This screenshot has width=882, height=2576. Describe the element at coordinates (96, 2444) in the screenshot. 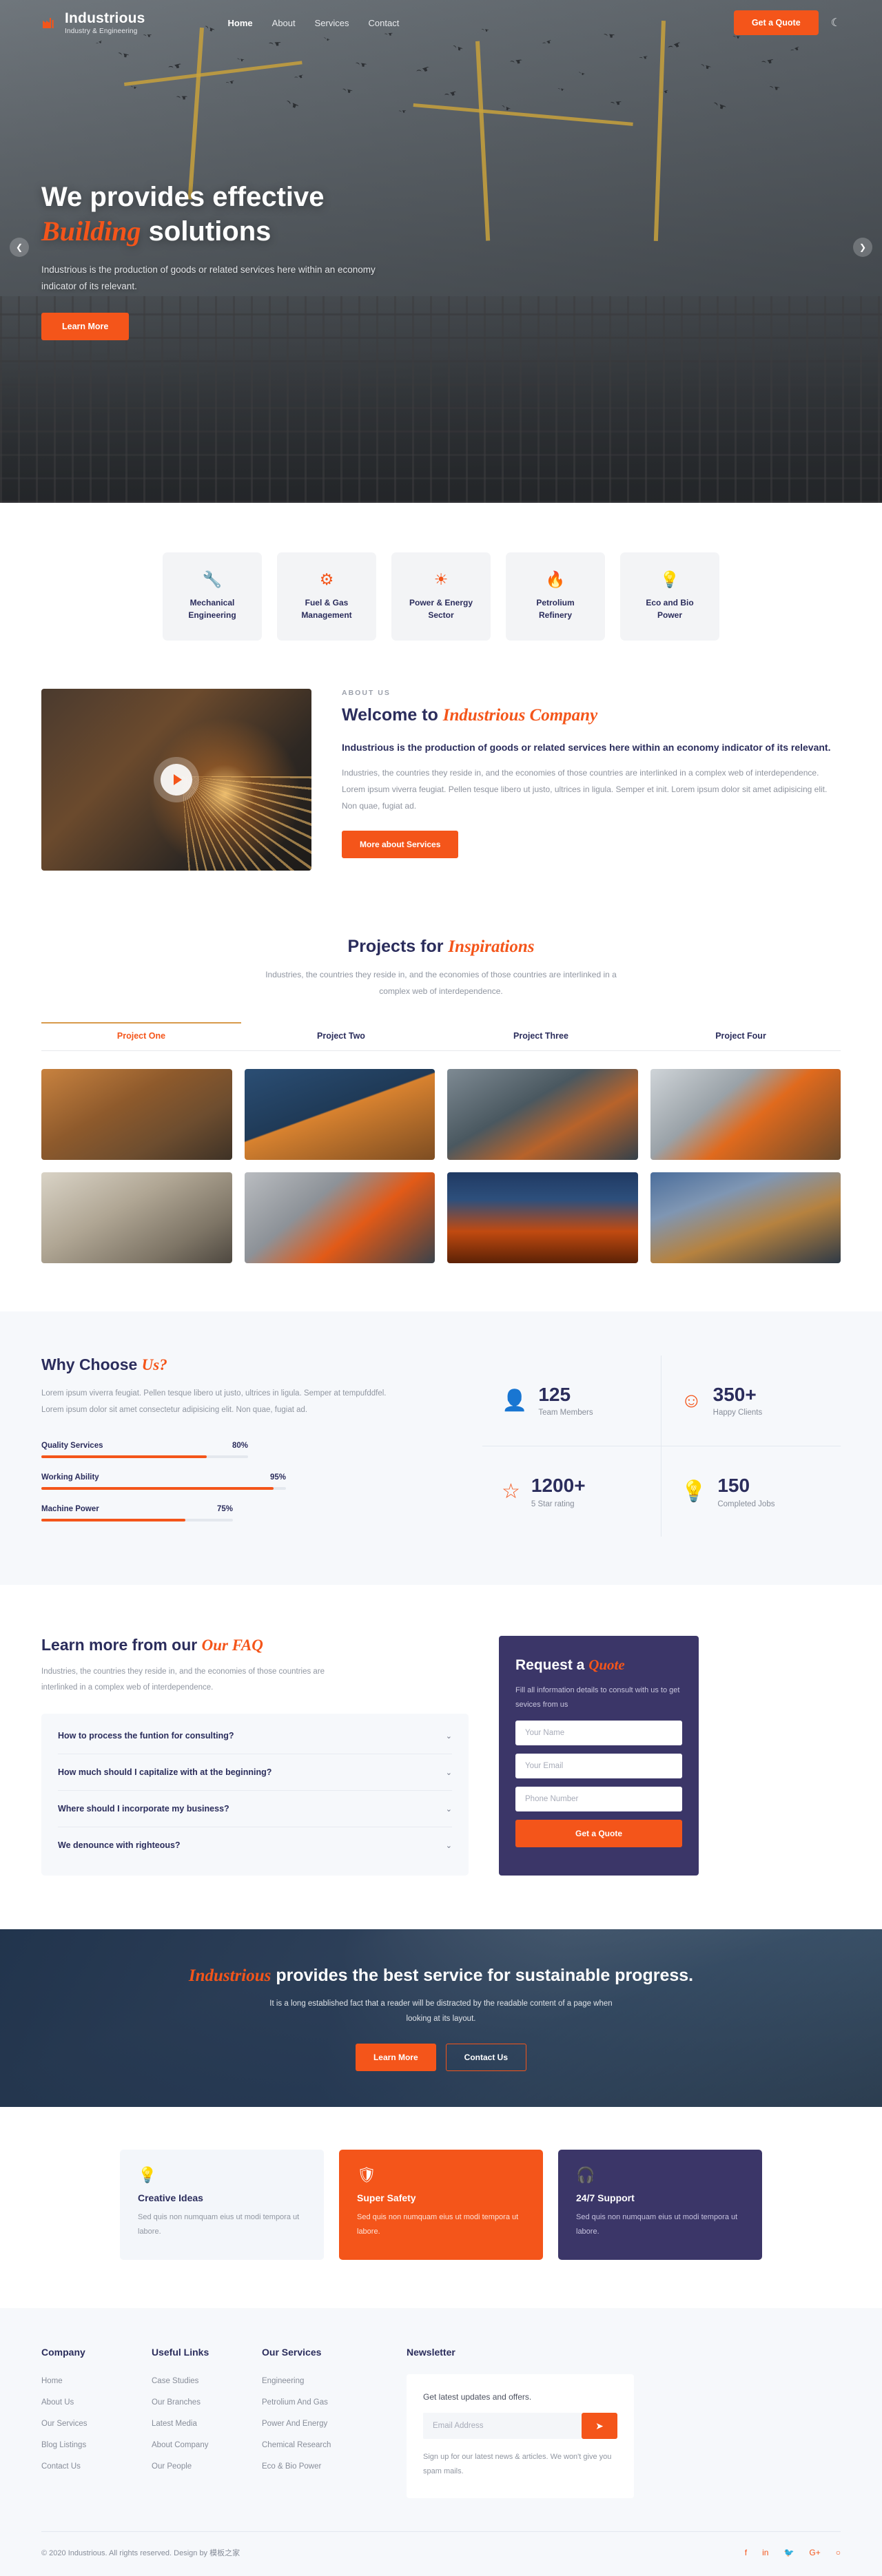

I see `footer-list-item: Blog Listings` at that location.